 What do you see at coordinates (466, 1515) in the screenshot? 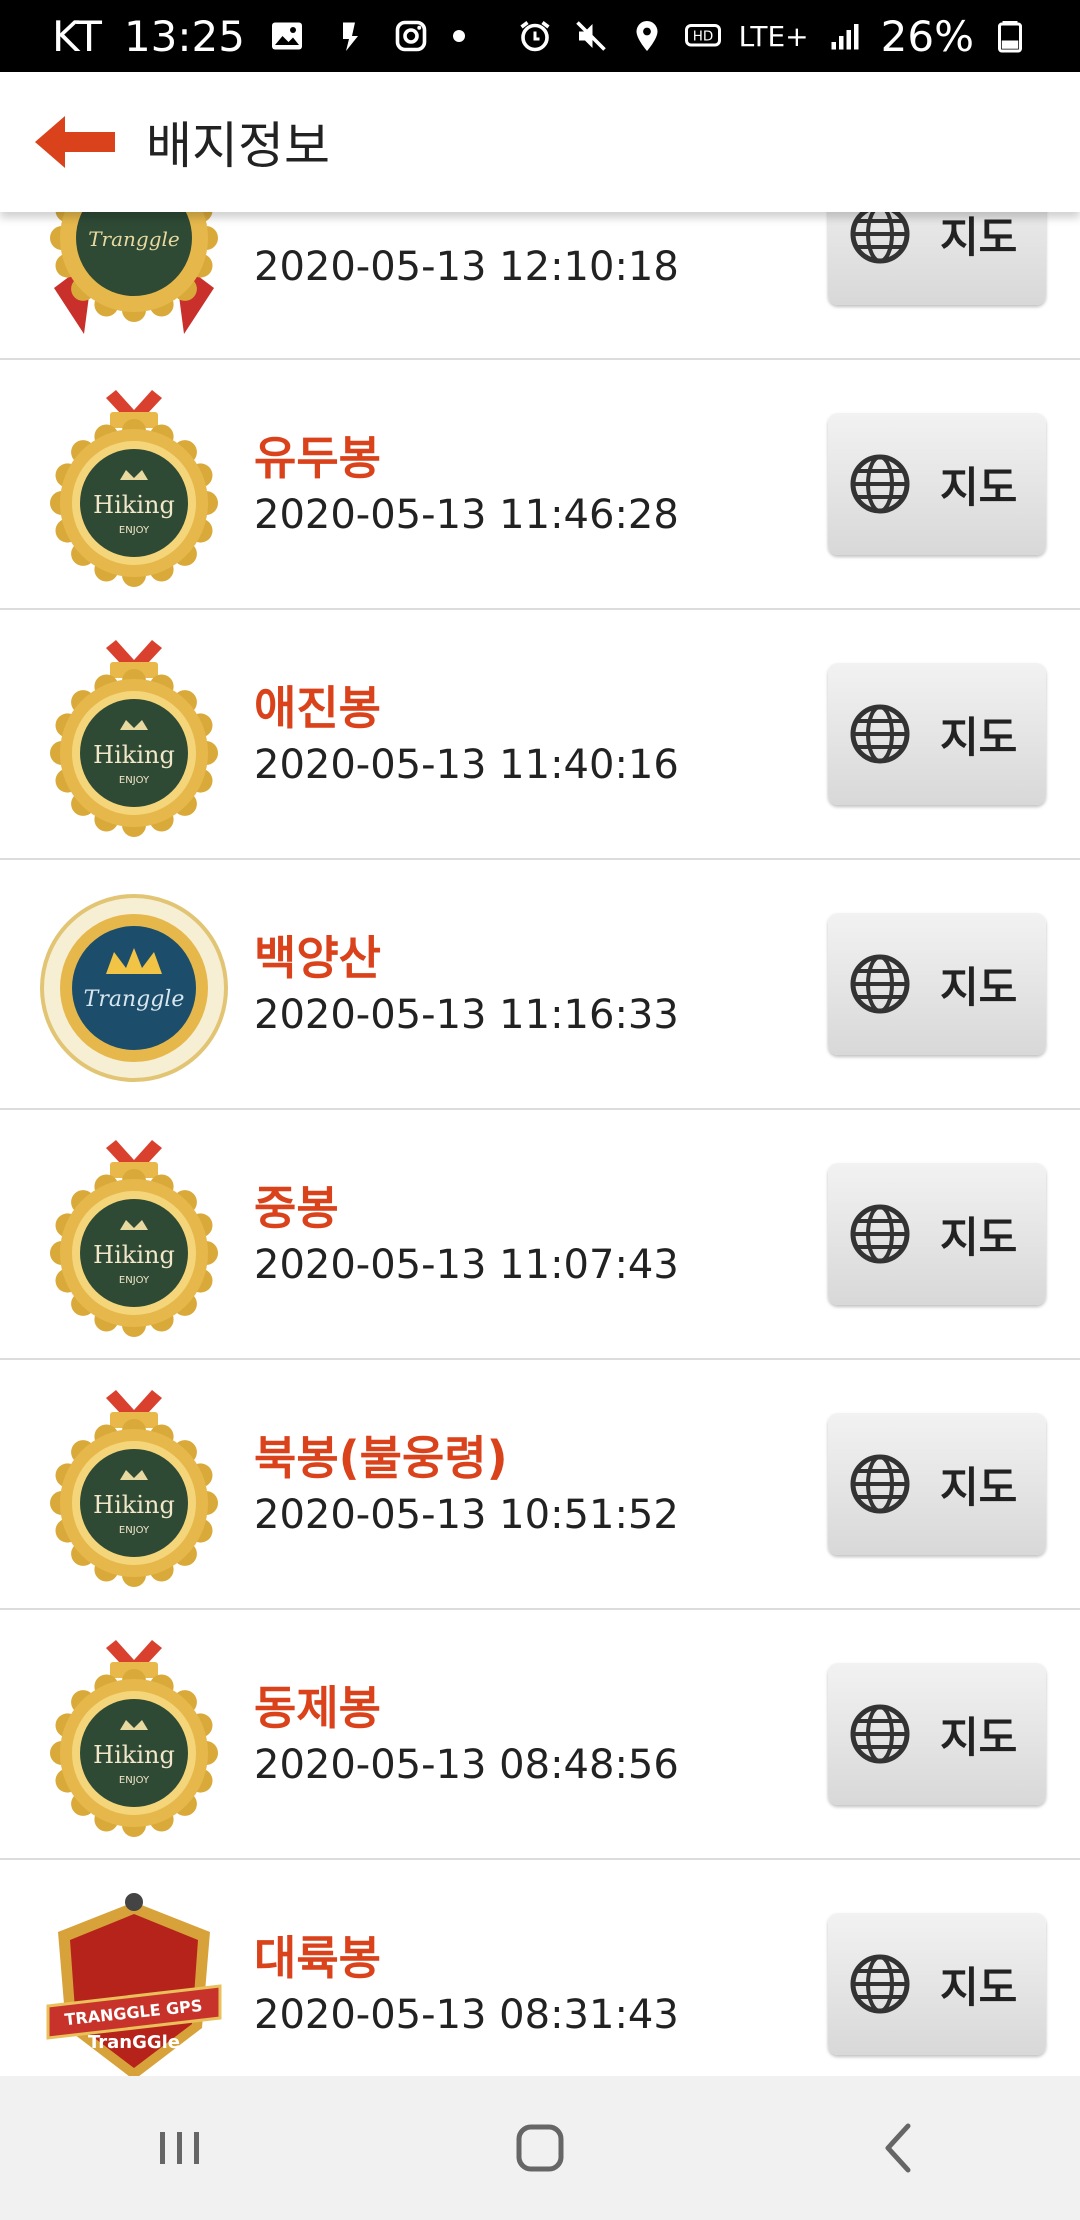
I see `badge-timestamp: 2020-05-13 10:51:52` at bounding box center [466, 1515].